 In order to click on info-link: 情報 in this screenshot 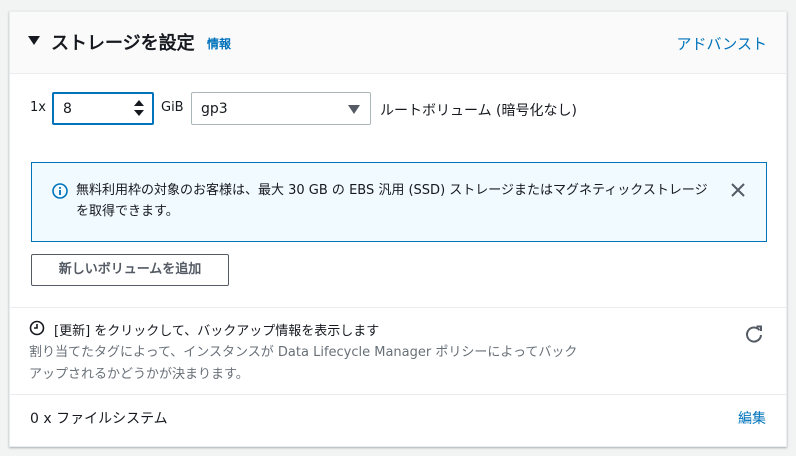, I will do `click(219, 43)`.